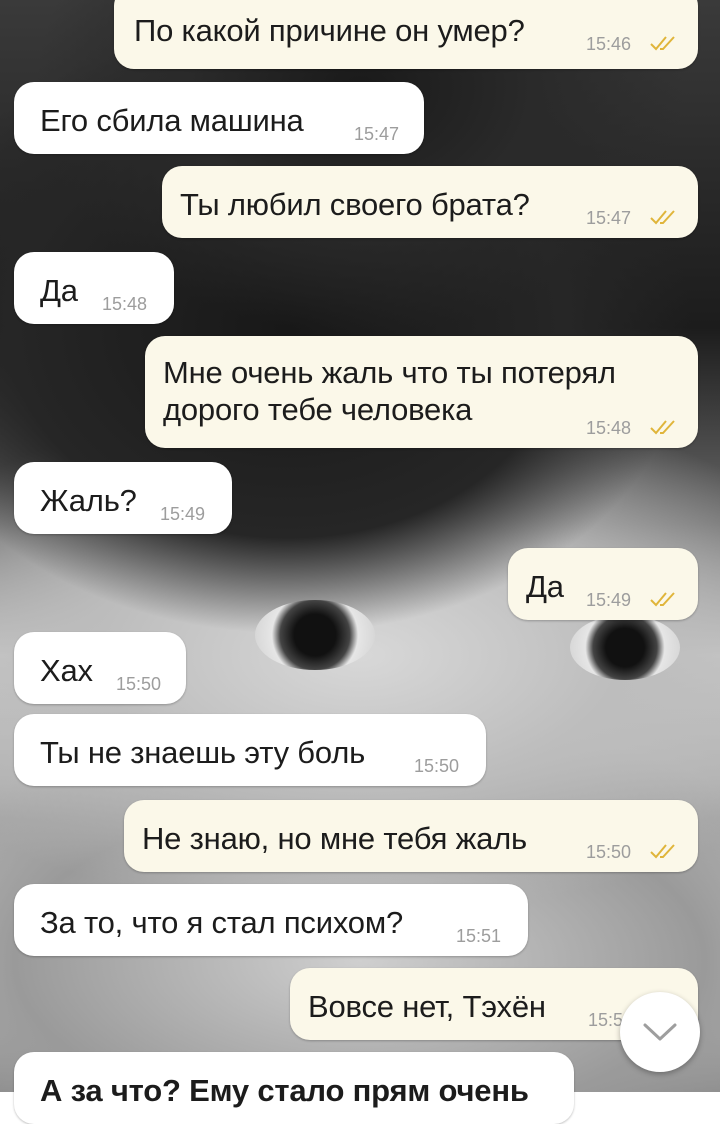 Image resolution: width=720 pixels, height=1124 pixels. I want to click on message-text: Жаль?, so click(88, 500).